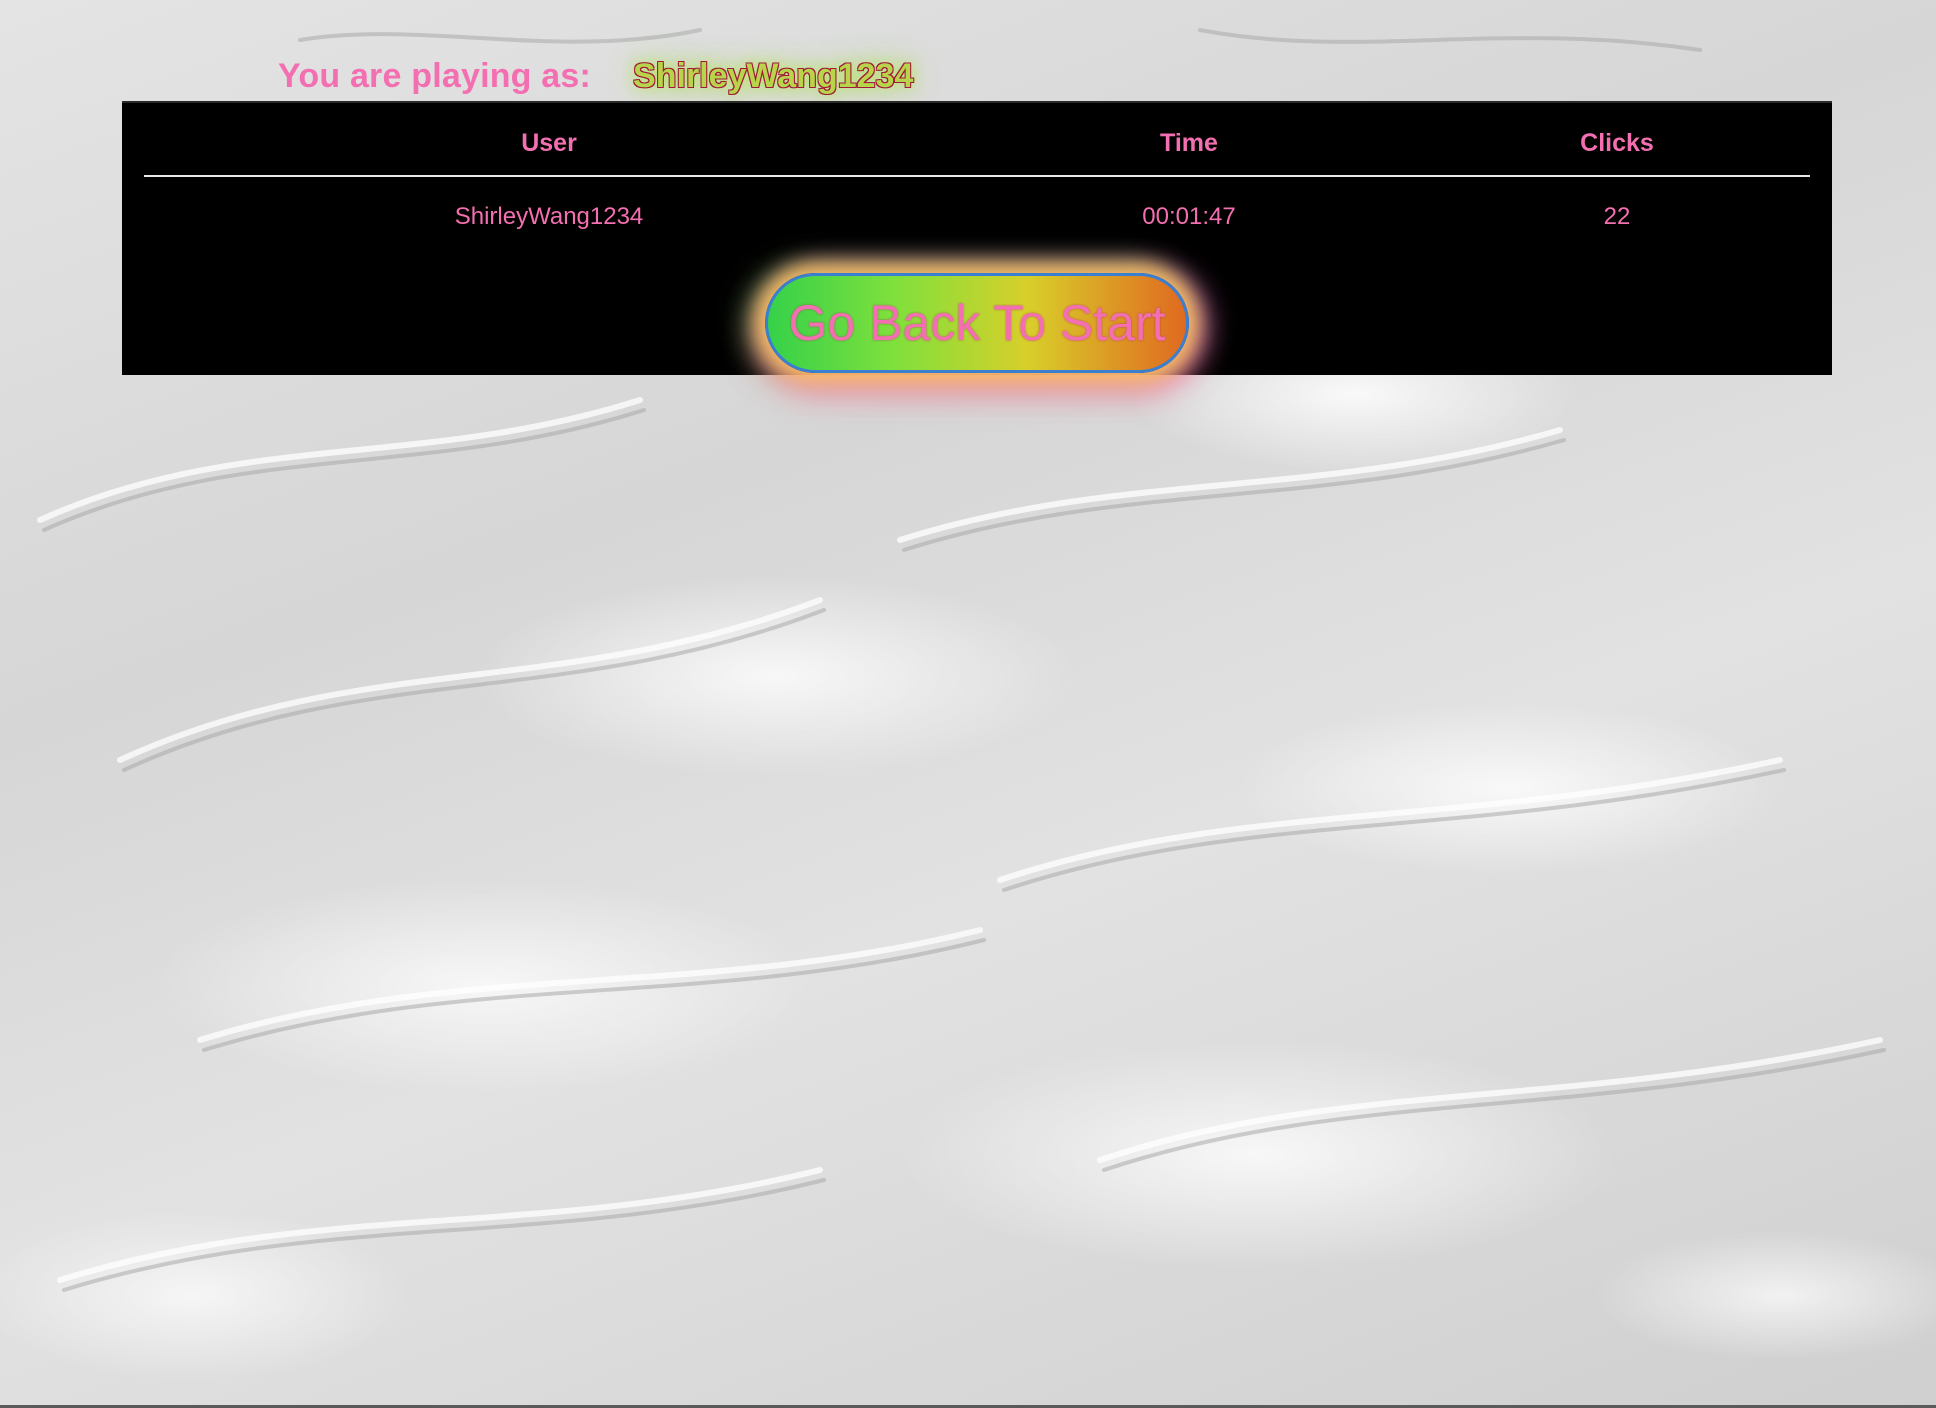 The height and width of the screenshot is (1408, 1936). I want to click on player-username: ShirleyWang1234, so click(773, 75).